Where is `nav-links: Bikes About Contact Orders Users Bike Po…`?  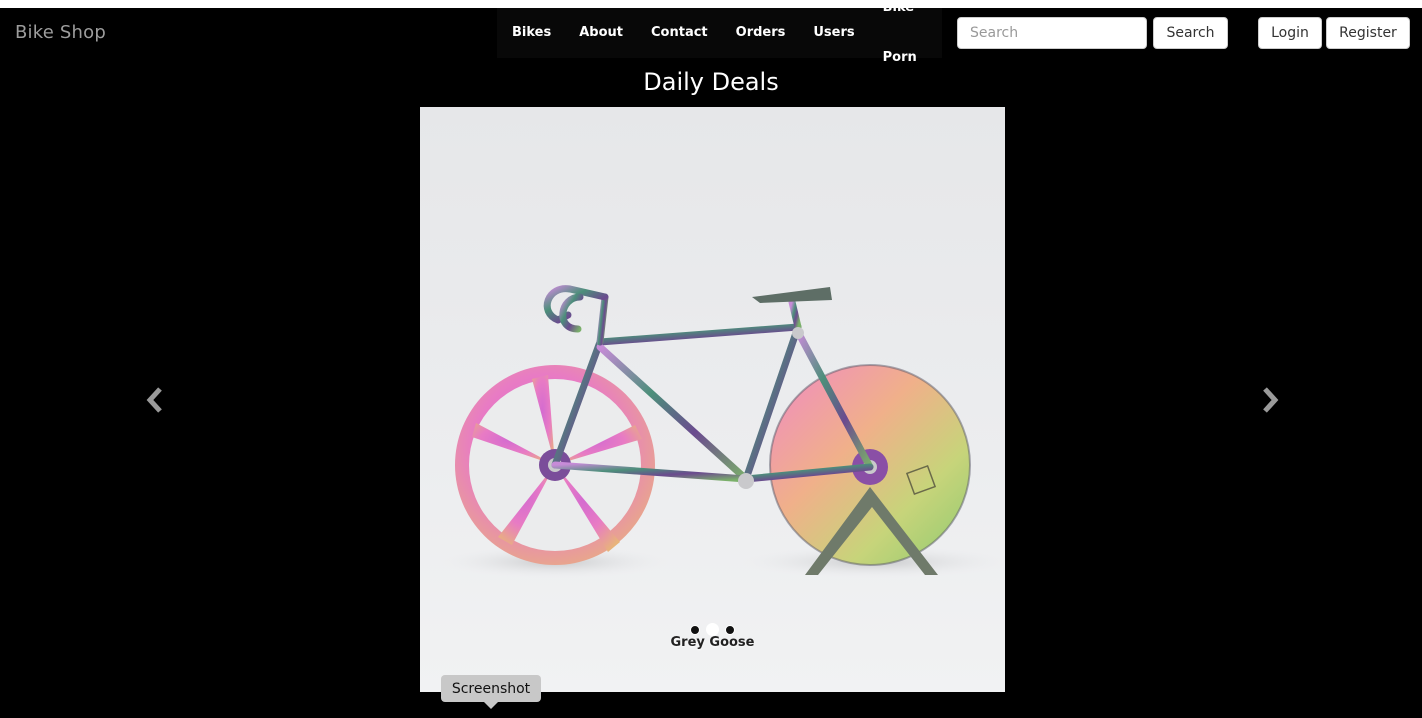
nav-links: Bikes About Contact Orders Users Bike Po… is located at coordinates (719, 32).